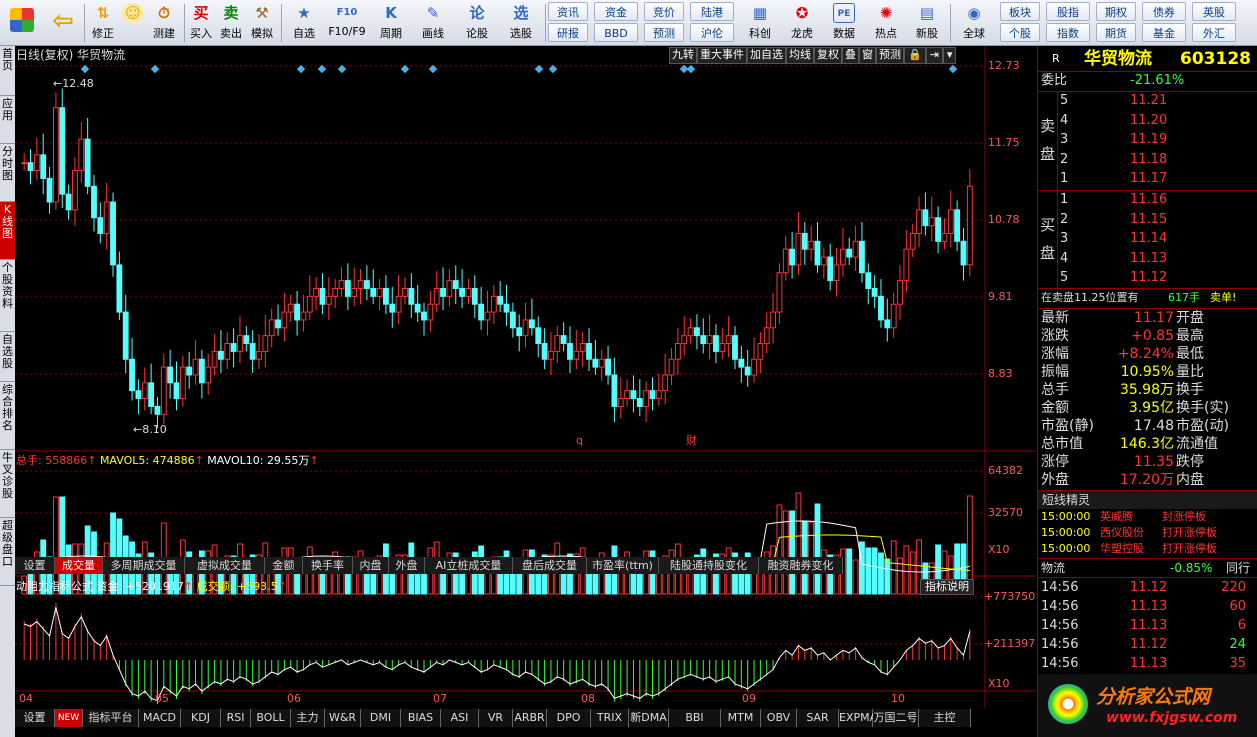  What do you see at coordinates (160, 718) in the screenshot?
I see `indicator-tab: MACD` at bounding box center [160, 718].